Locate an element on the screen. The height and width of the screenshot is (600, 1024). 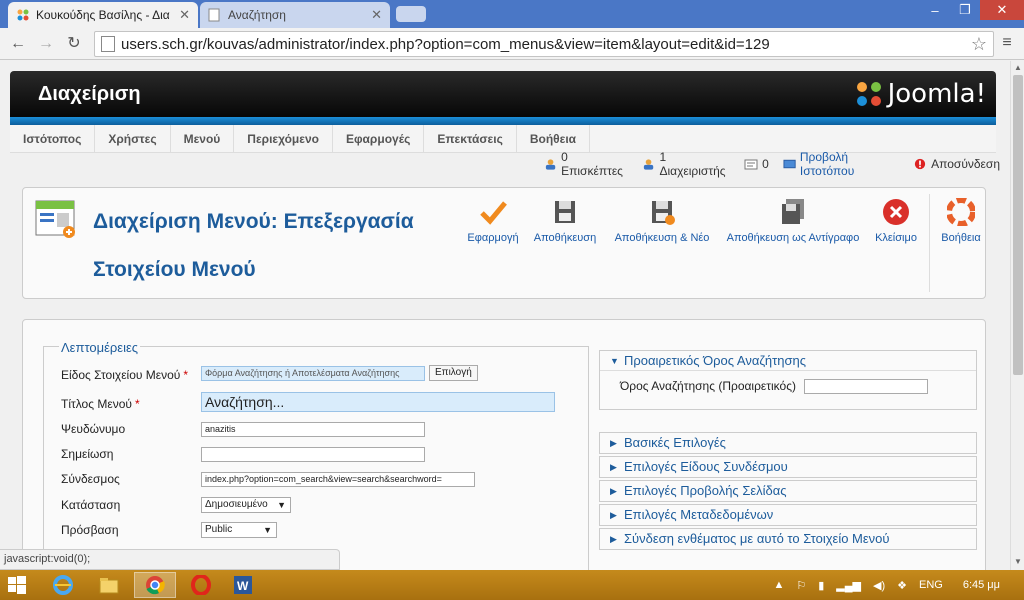
visitors-icon is located at coordinates (550, 164).